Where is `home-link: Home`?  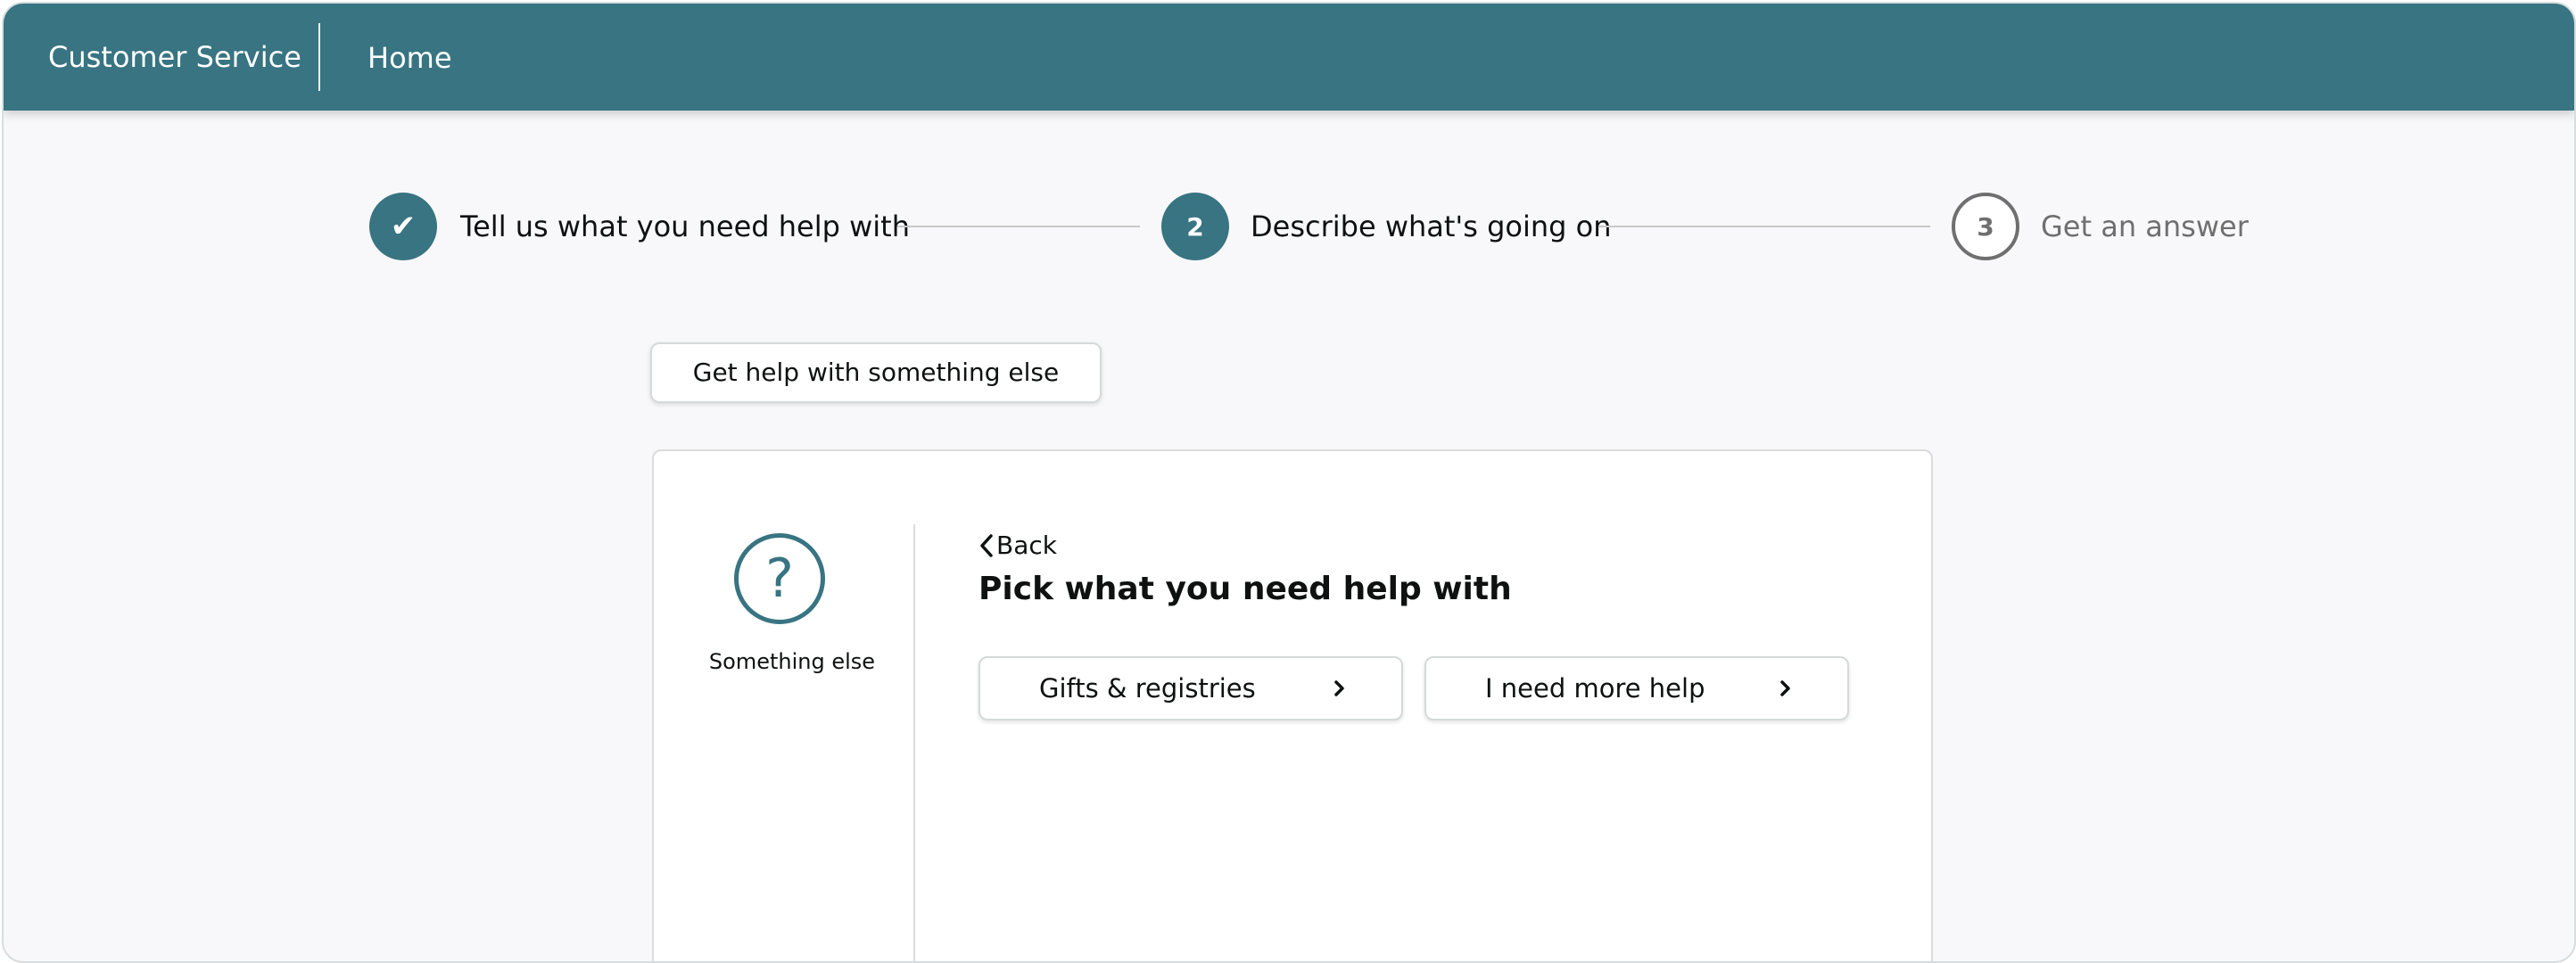 home-link: Home is located at coordinates (410, 57).